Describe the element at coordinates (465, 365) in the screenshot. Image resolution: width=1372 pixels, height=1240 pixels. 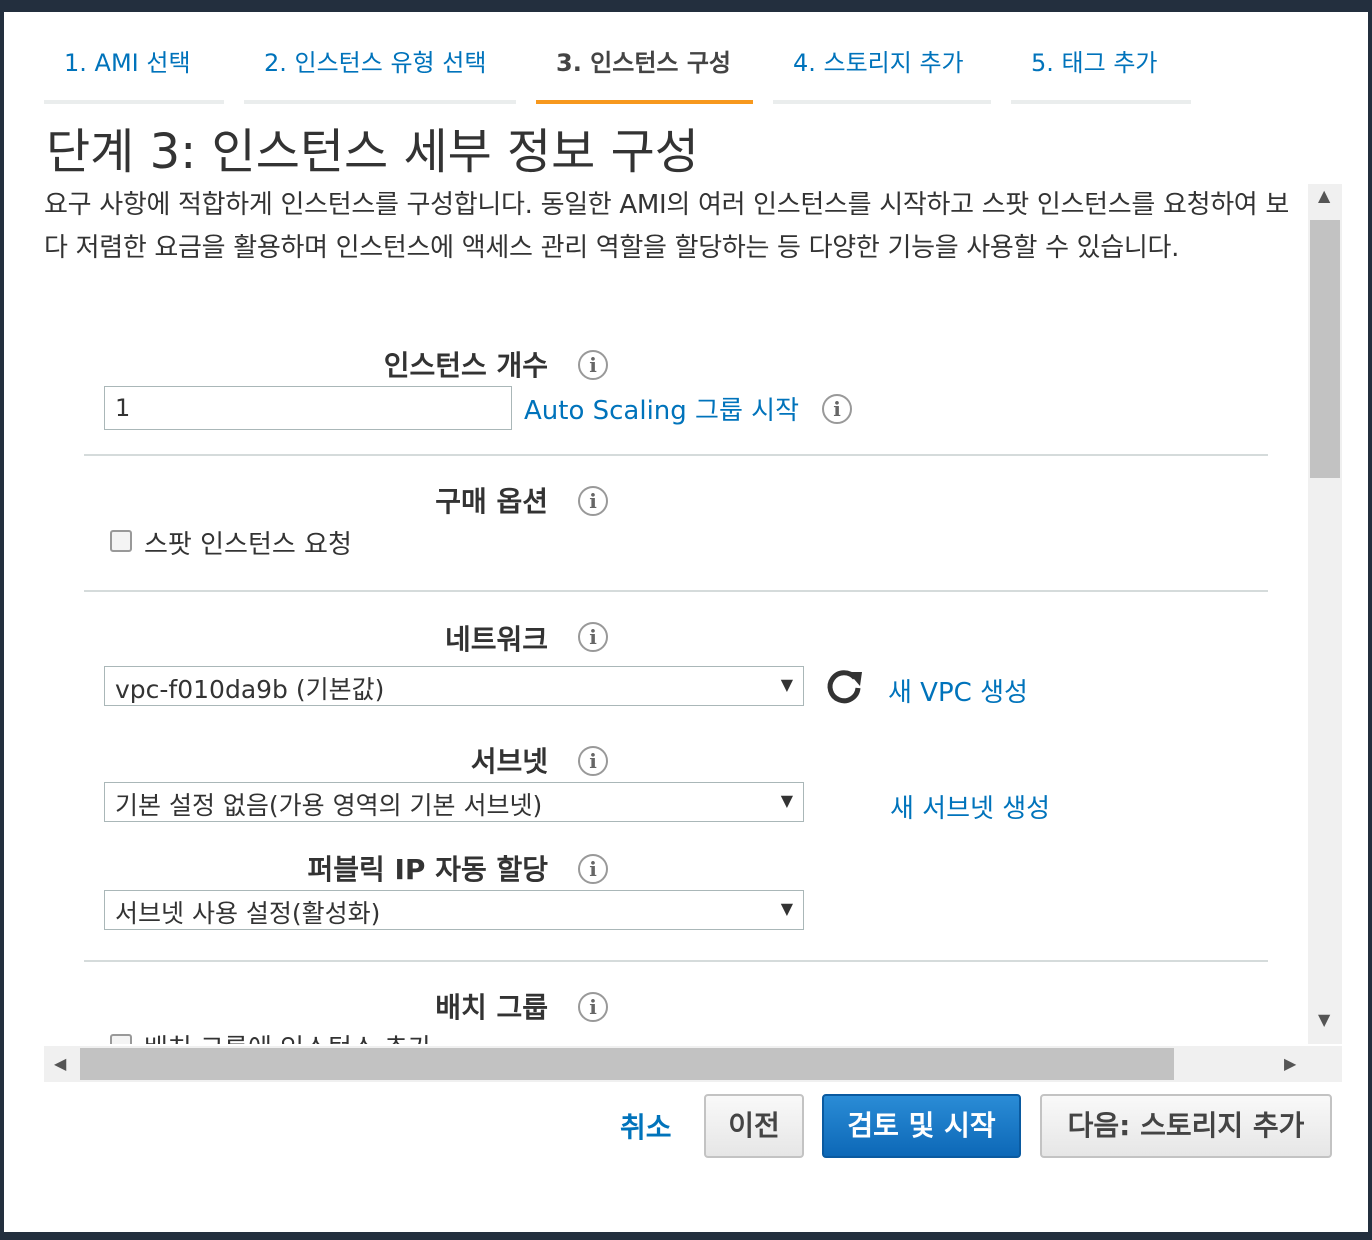
I see `instance-count-label: 인스턴스 개수` at that location.